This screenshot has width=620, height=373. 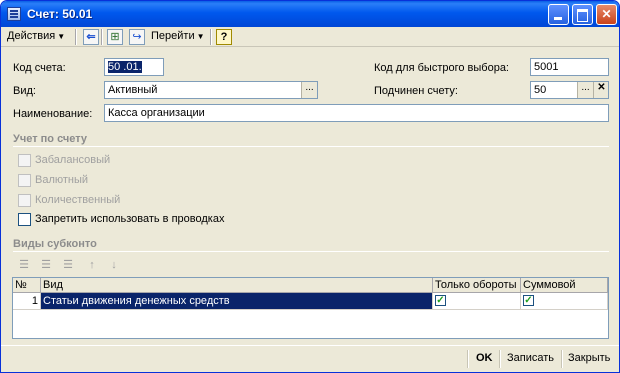 What do you see at coordinates (477, 285) in the screenshot?
I see `column-header-turnover: Только обороты` at bounding box center [477, 285].